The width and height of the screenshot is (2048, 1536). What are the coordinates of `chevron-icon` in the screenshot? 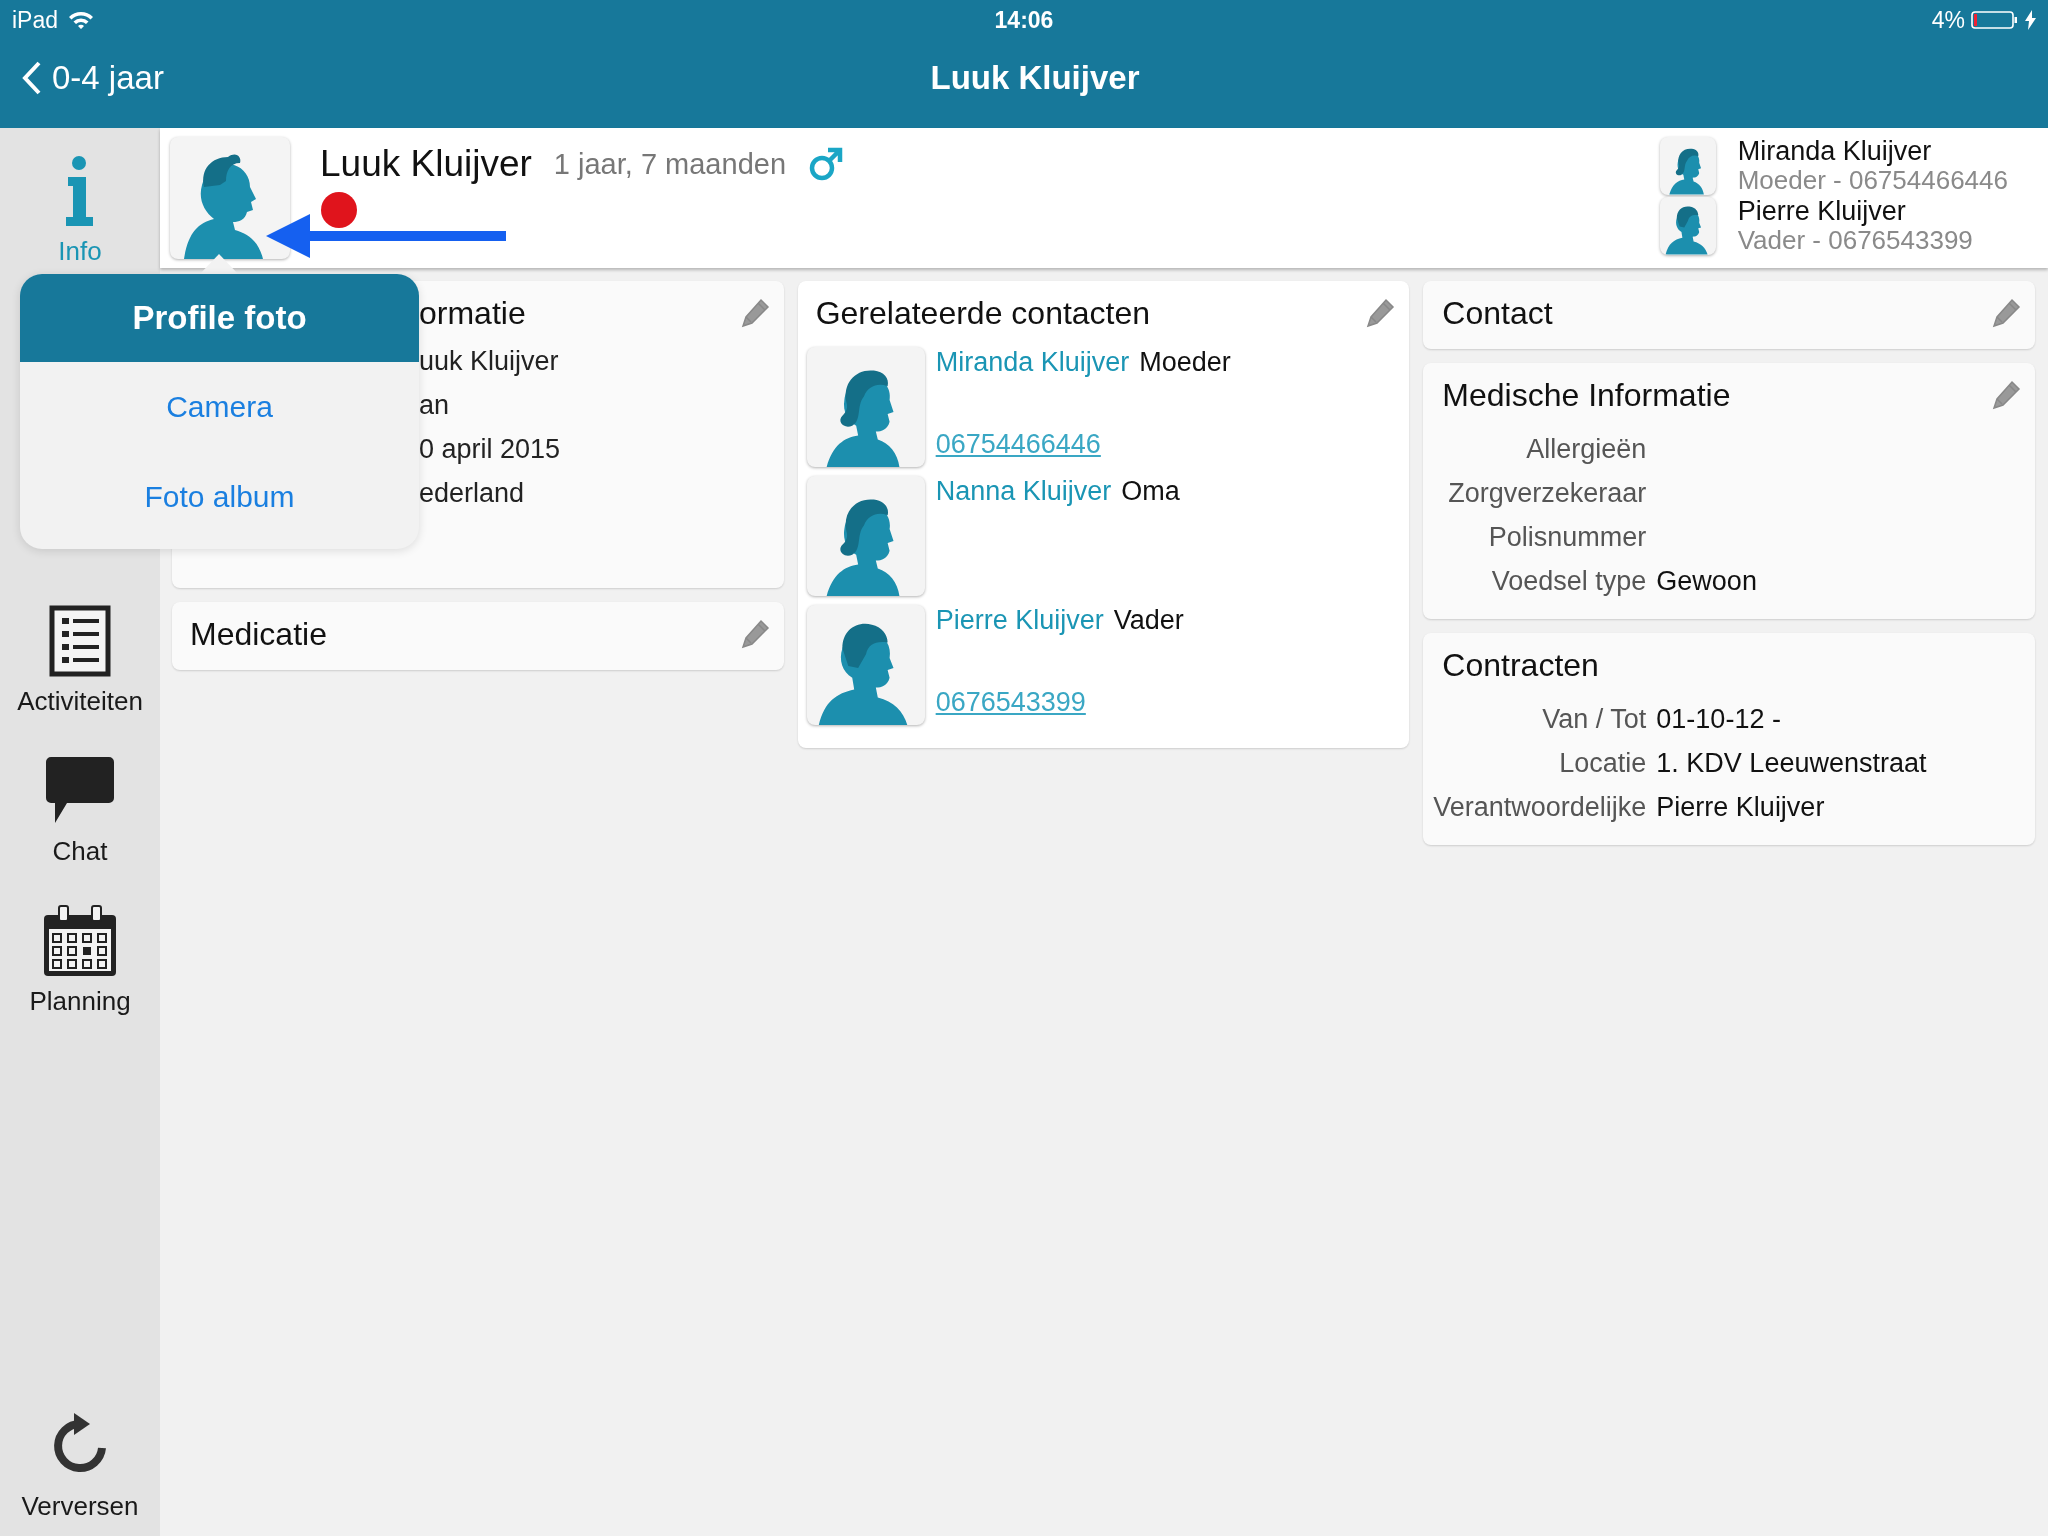 It's located at (32, 78).